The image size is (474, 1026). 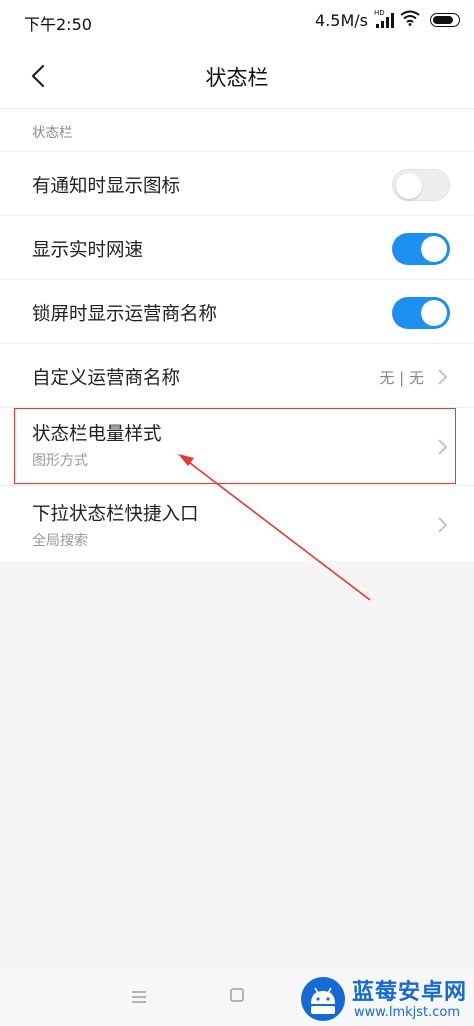 What do you see at coordinates (401, 378) in the screenshot?
I see `setting-value: 无 | 无` at bounding box center [401, 378].